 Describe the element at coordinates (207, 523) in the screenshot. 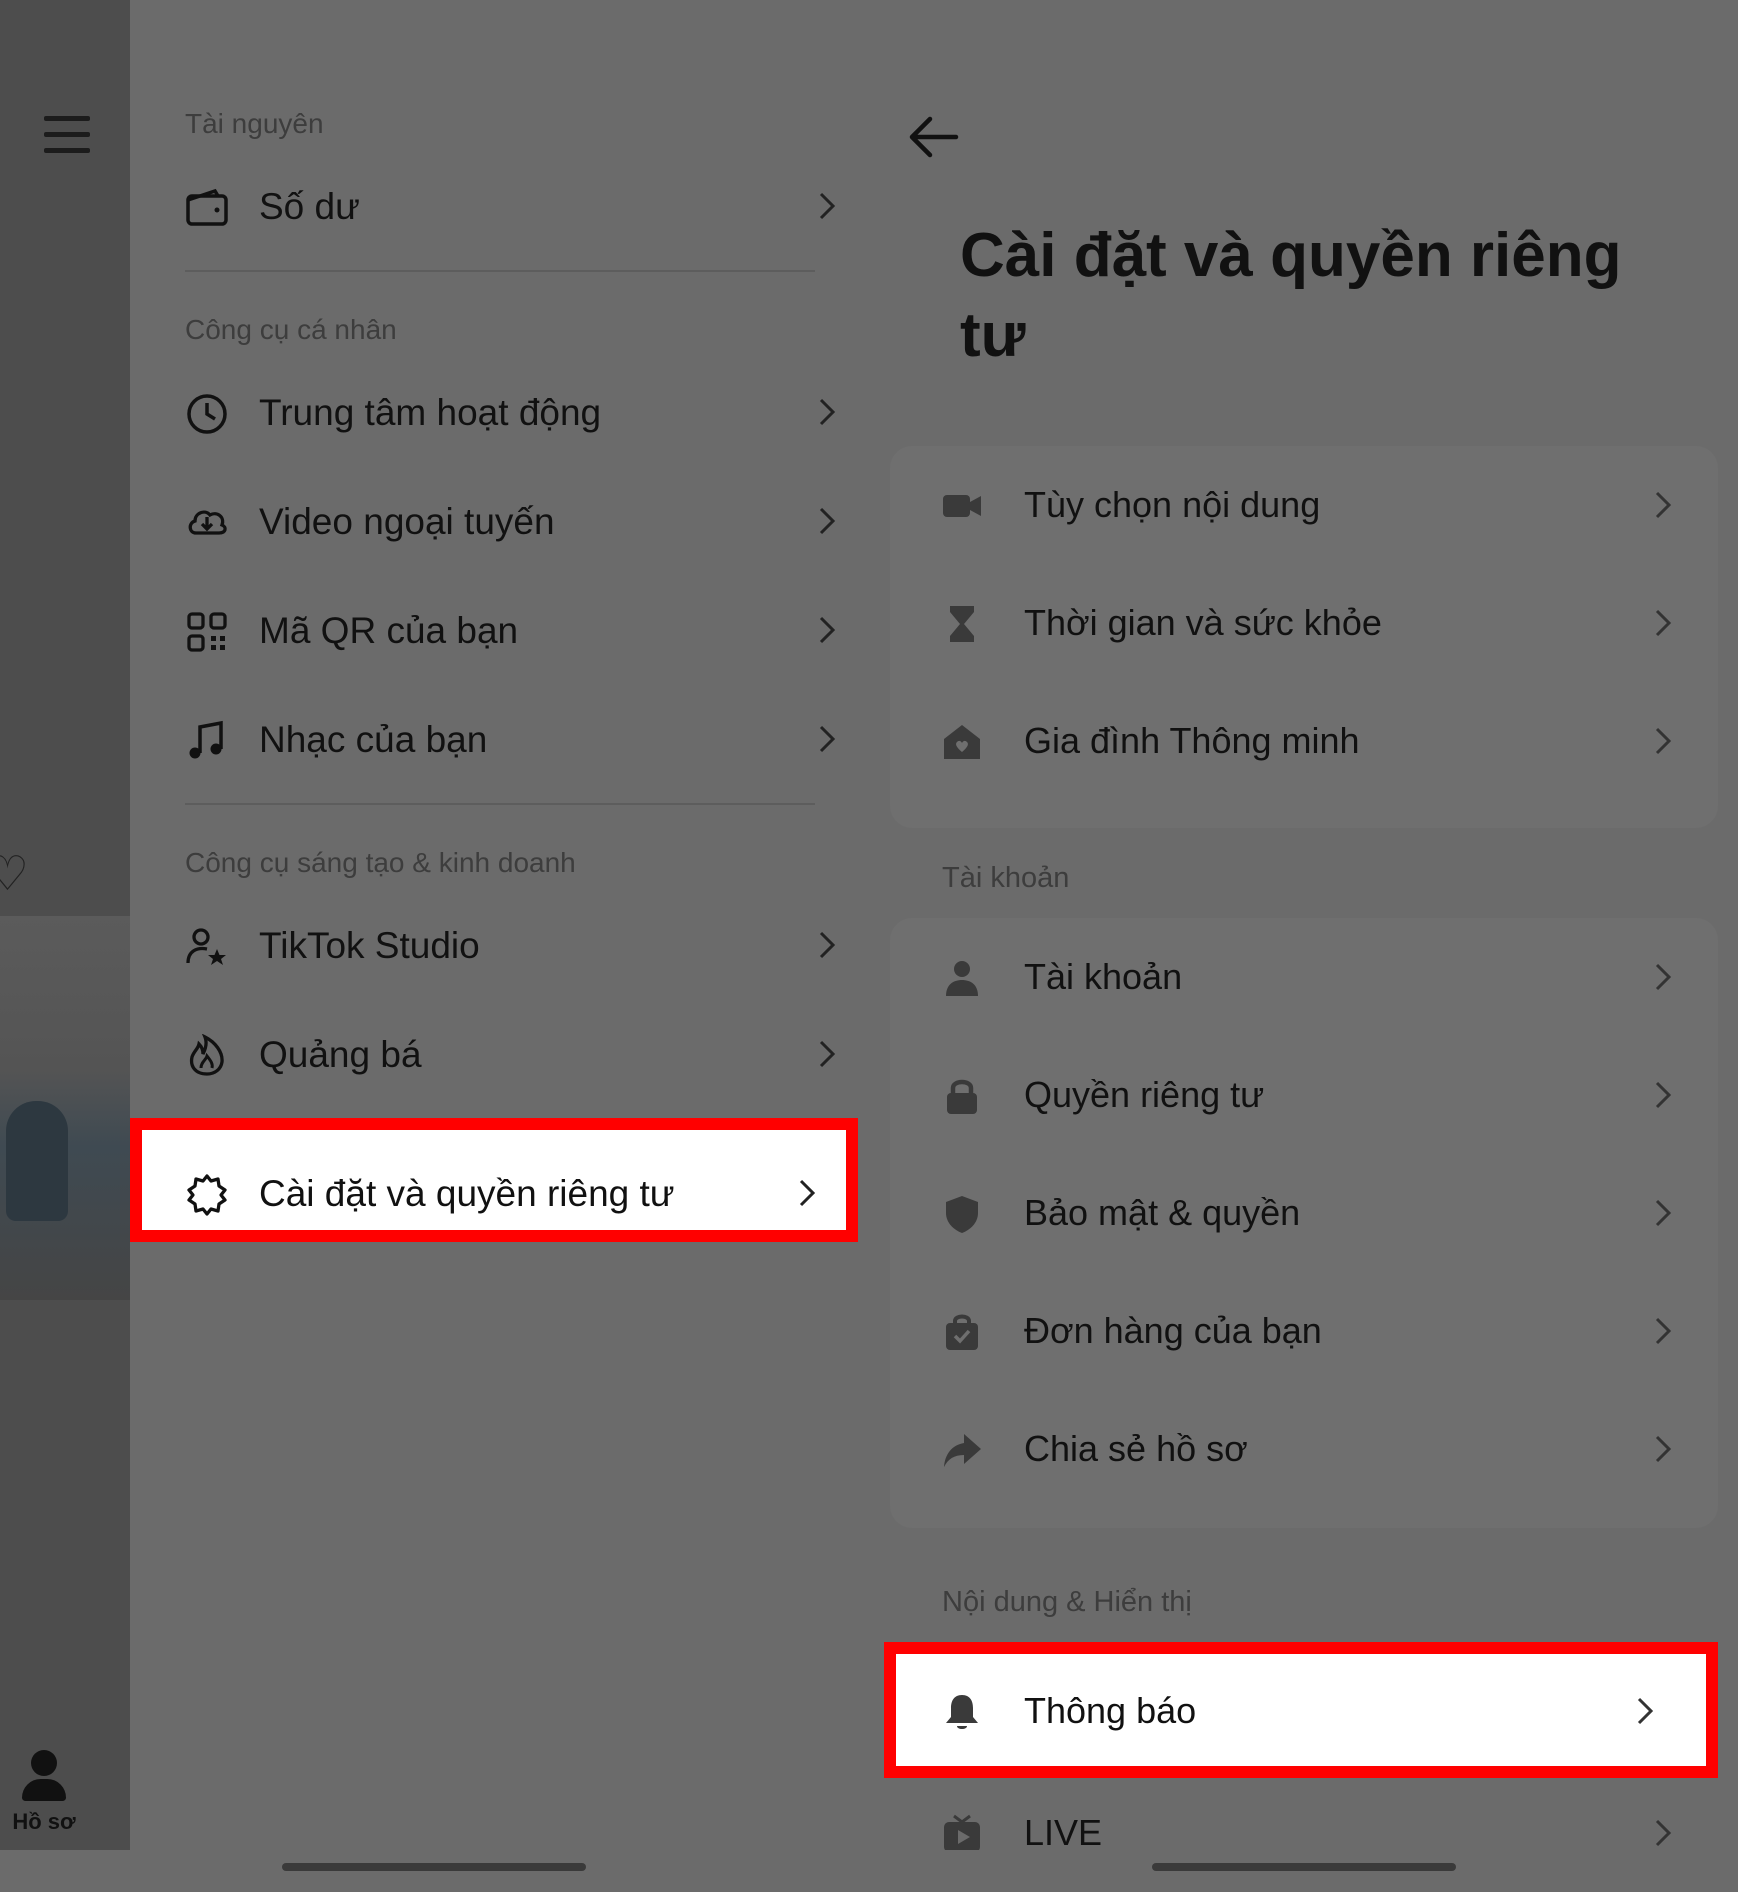

I see `cloud-download-icon` at that location.